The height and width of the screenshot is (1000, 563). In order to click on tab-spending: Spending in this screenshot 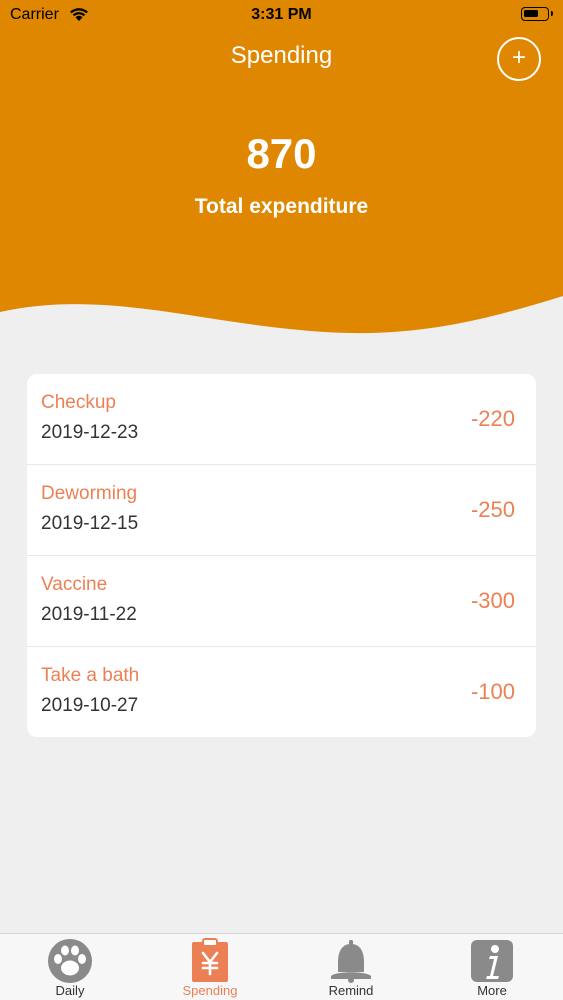, I will do `click(210, 967)`.